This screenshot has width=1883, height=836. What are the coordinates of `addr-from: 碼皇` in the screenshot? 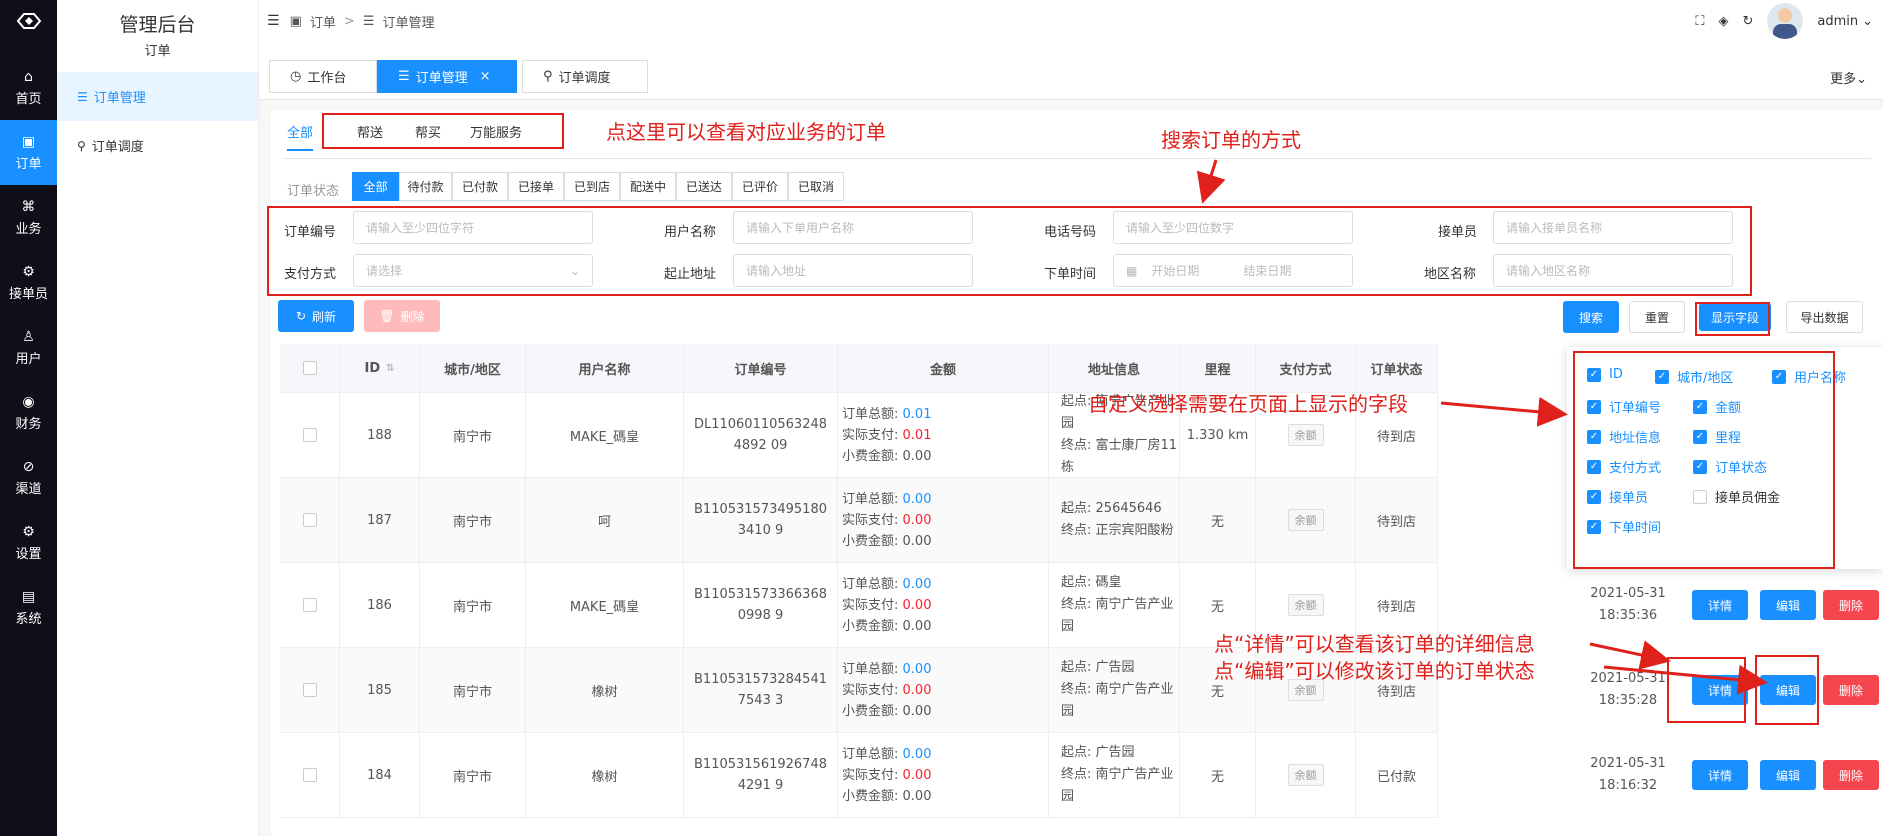 It's located at (1108, 582).